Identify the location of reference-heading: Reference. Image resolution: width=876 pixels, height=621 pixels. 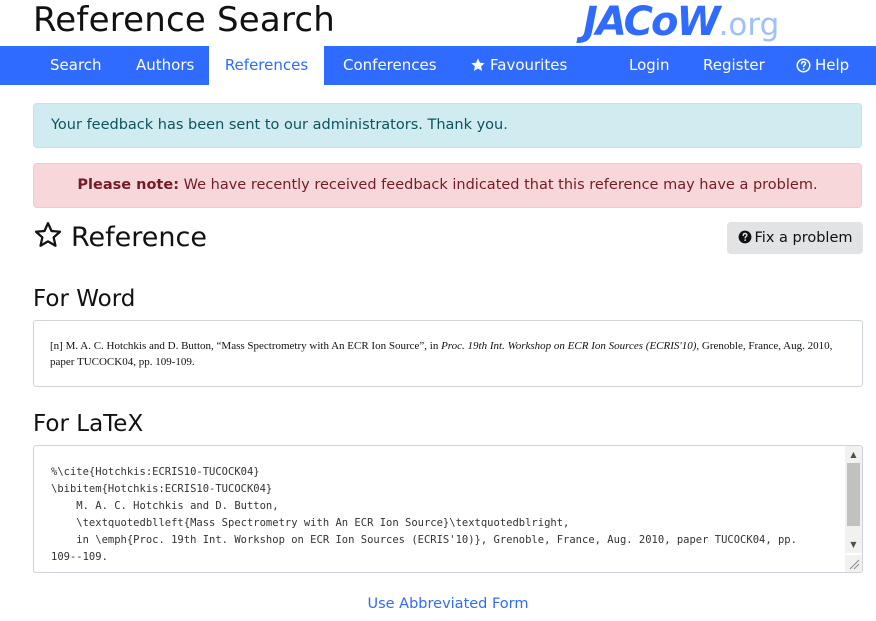
(120, 238).